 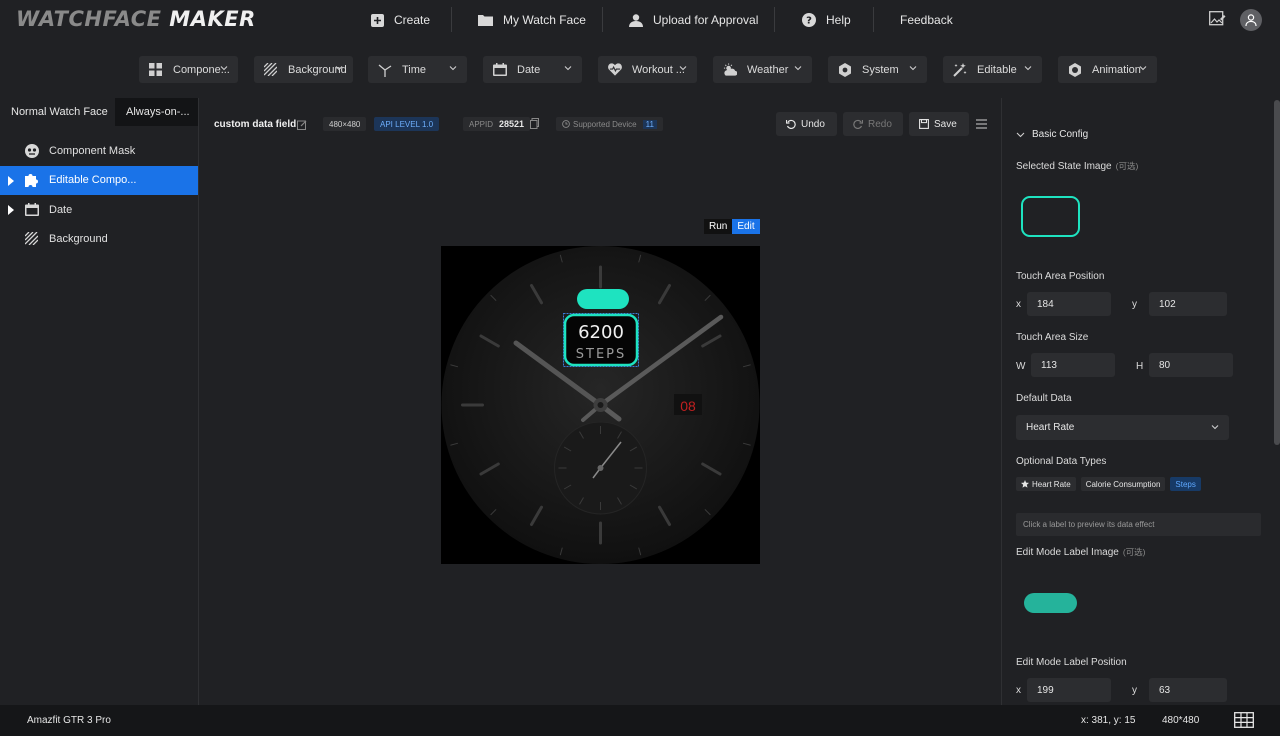 I want to click on edit-mode-label-image-label: Edit Mode Label Image (可选), so click(x=1081, y=552).